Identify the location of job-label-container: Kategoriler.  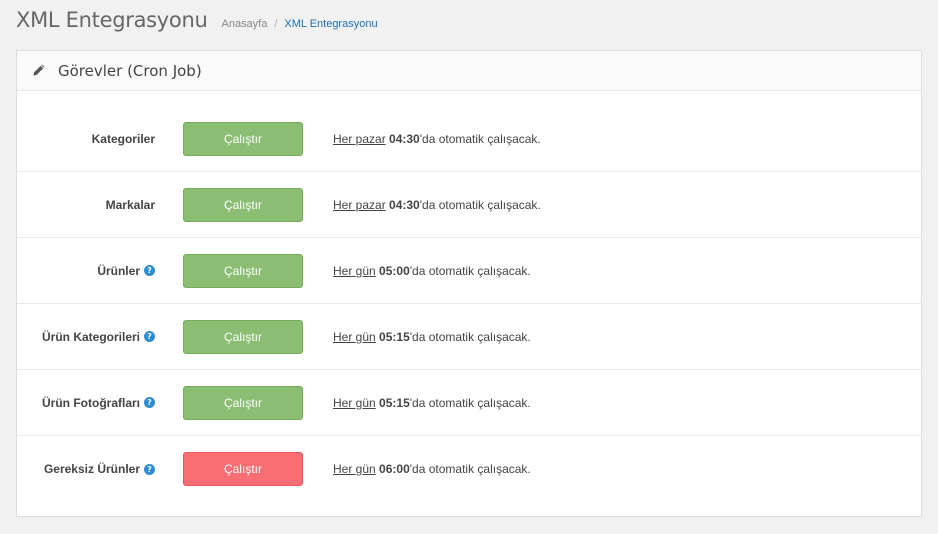
(86, 139).